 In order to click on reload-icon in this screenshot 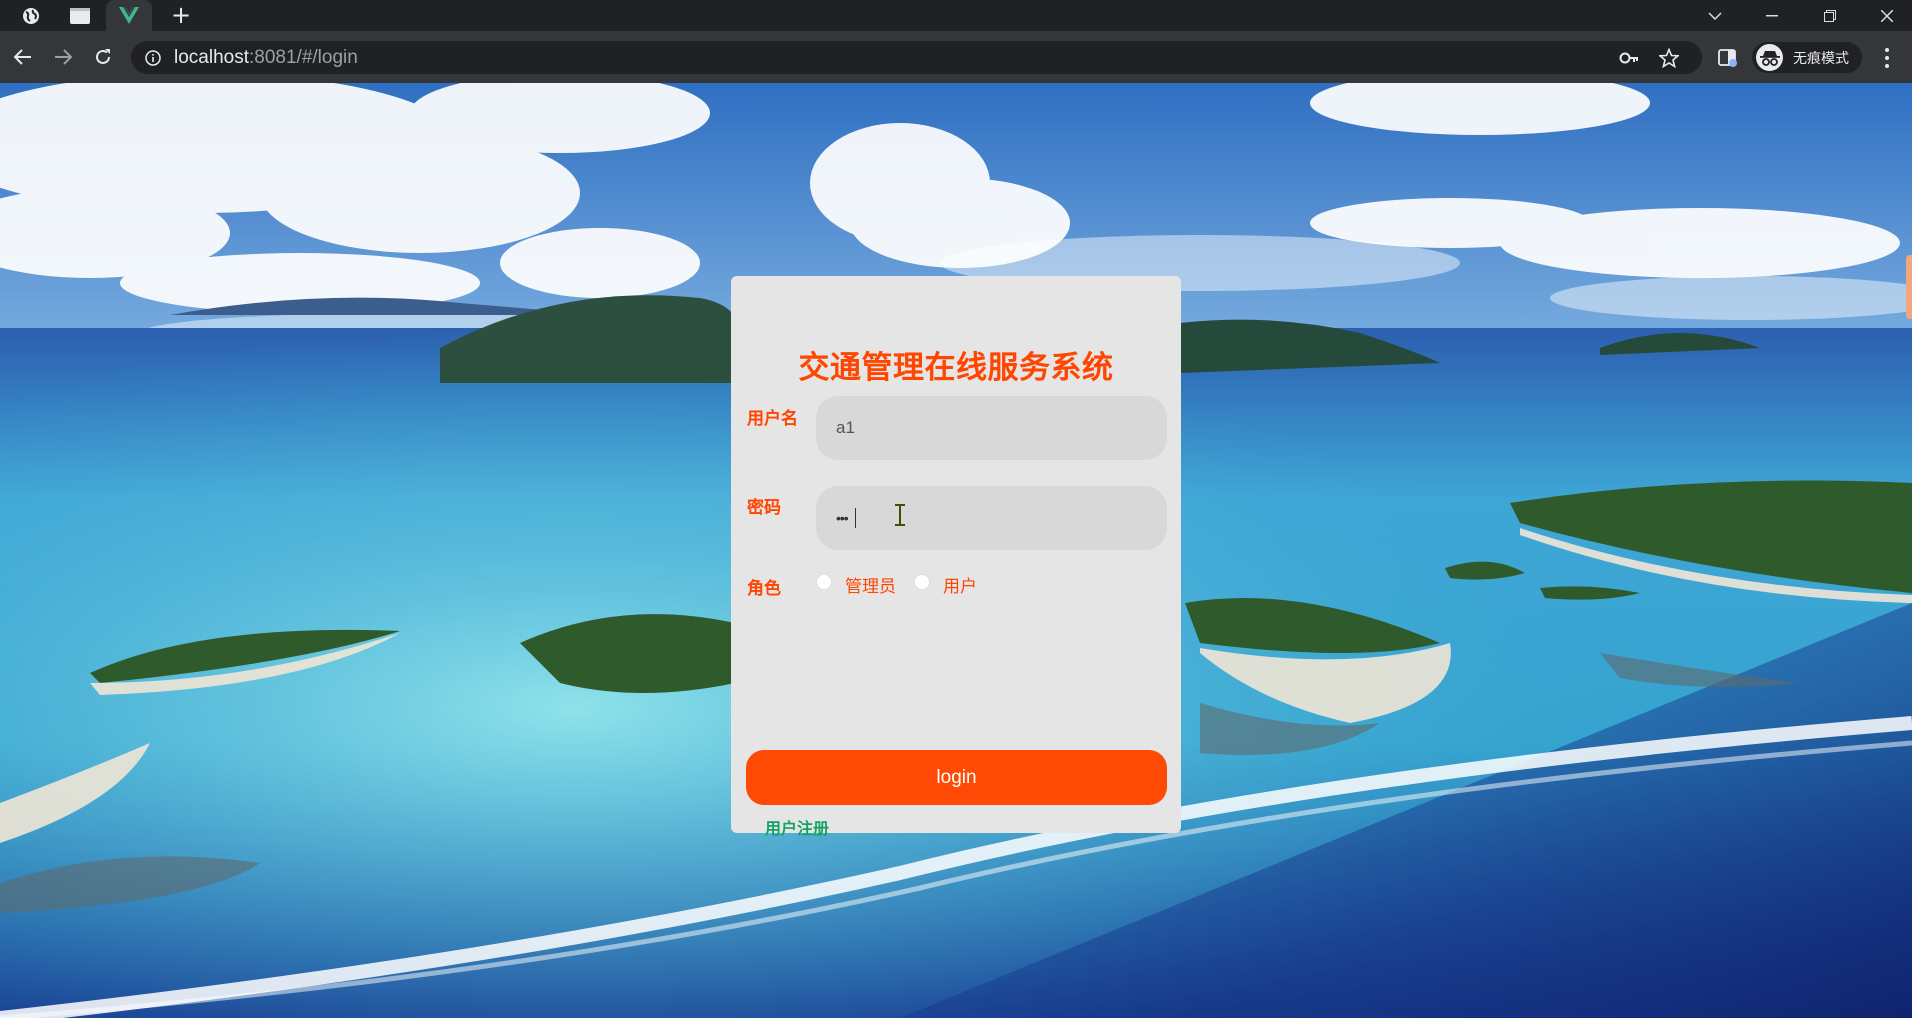, I will do `click(103, 56)`.